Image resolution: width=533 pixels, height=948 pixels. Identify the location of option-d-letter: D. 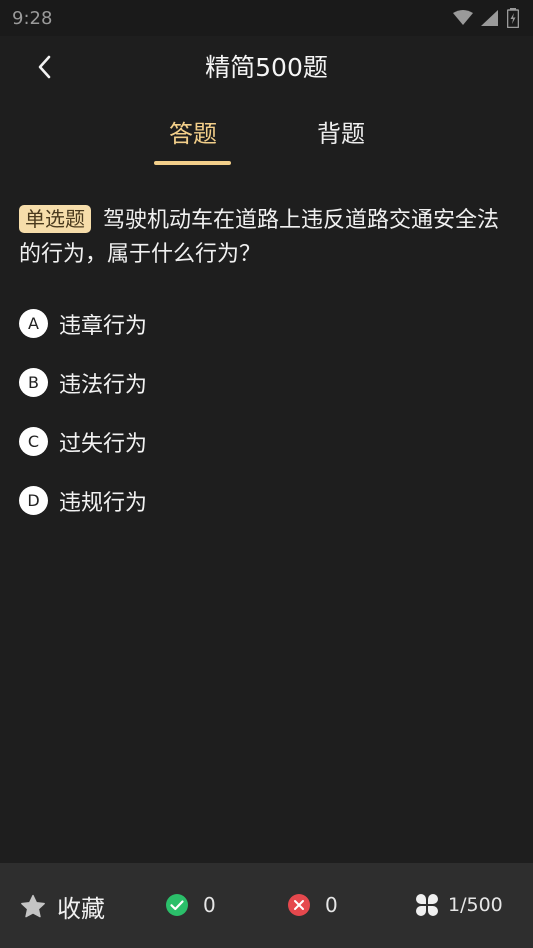
(33, 500).